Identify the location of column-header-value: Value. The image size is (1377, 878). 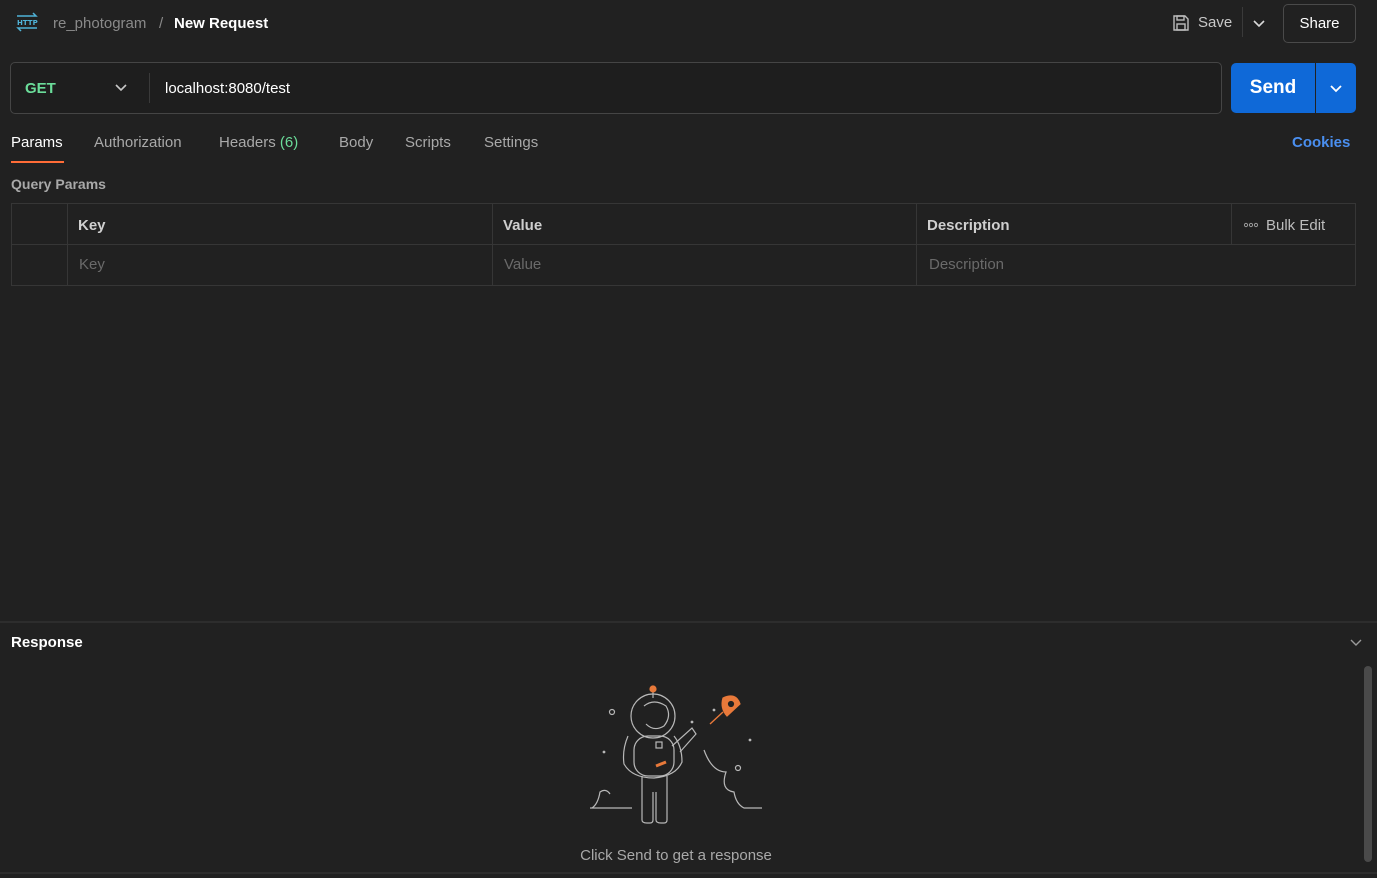
(523, 225).